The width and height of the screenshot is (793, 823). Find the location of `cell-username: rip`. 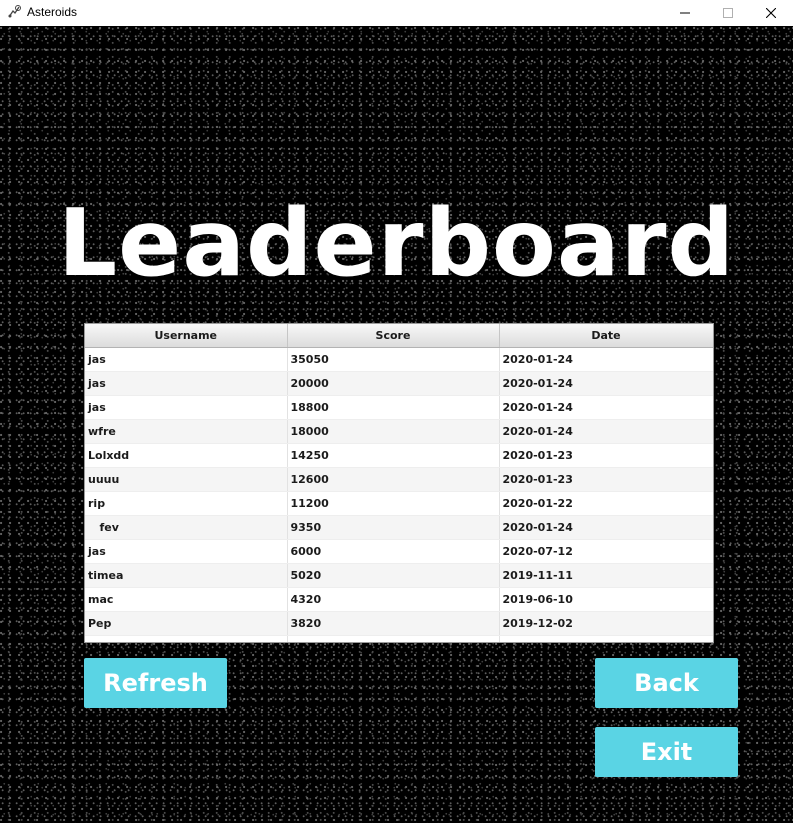

cell-username: rip is located at coordinates (186, 503).